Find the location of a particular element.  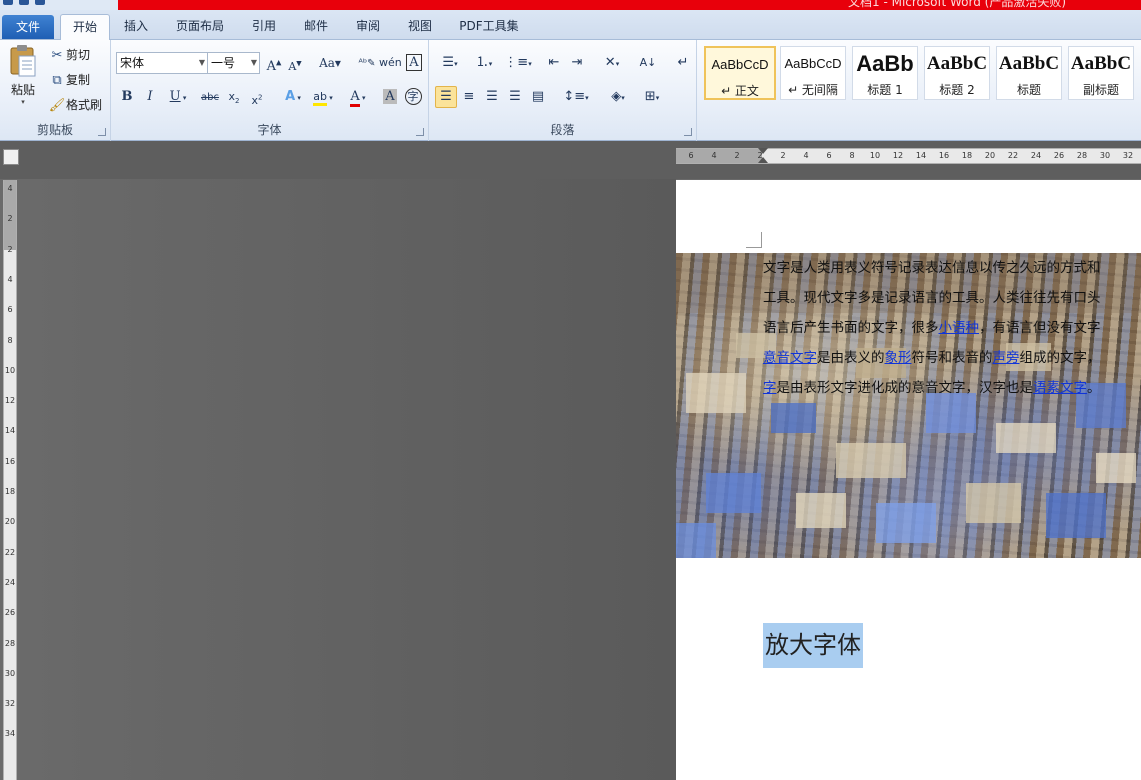

align-center-button: ≡ is located at coordinates (469, 97).